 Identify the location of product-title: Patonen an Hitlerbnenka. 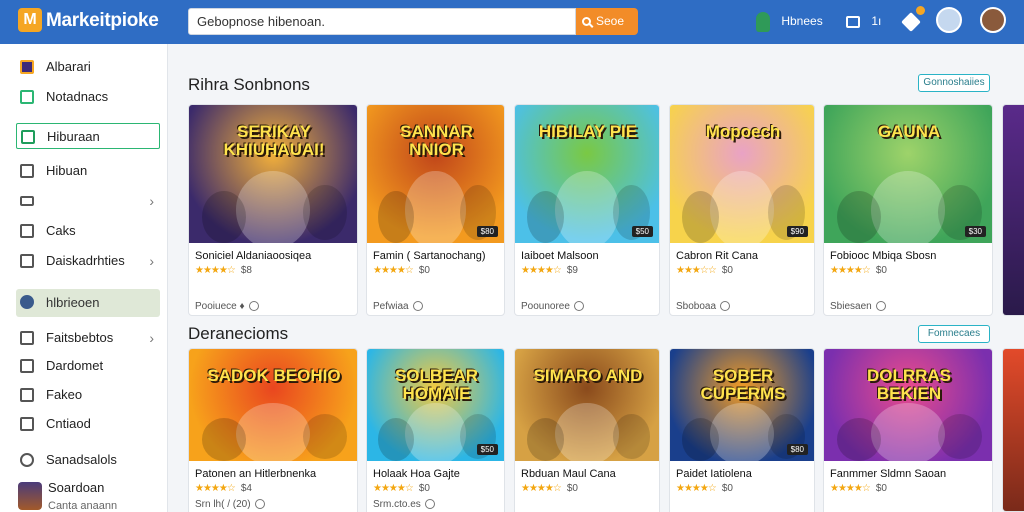
(275, 474).